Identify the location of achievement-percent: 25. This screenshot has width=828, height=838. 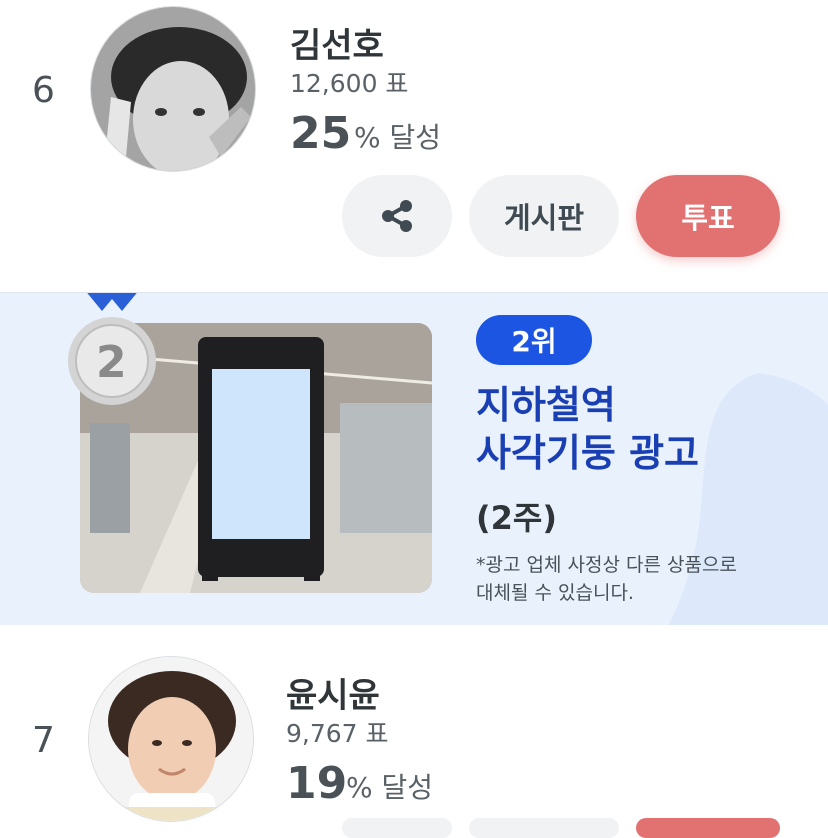
(321, 133).